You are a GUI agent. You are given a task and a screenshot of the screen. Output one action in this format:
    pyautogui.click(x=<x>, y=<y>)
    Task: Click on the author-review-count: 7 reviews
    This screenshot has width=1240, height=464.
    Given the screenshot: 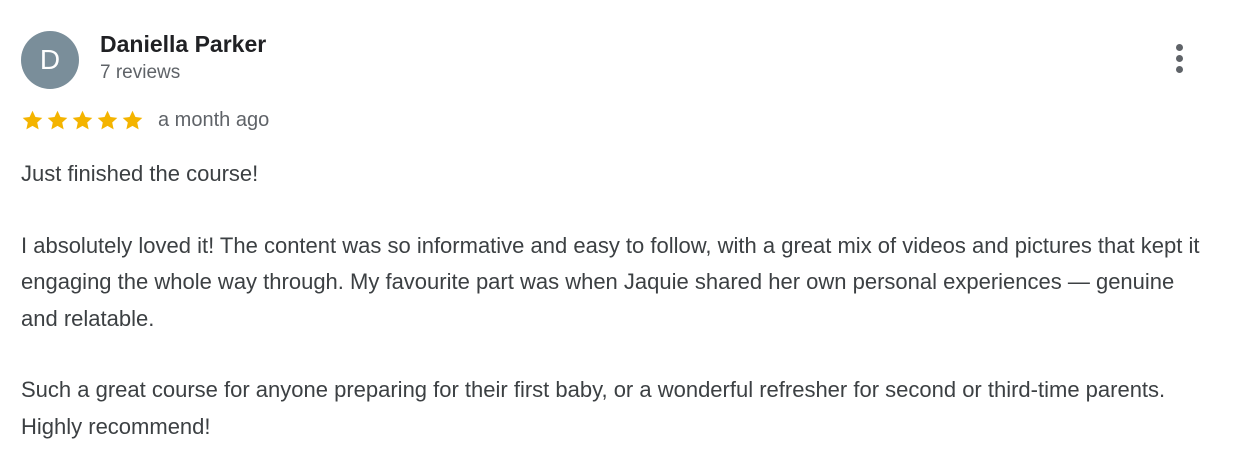 What is the action you would take?
    pyautogui.click(x=140, y=72)
    